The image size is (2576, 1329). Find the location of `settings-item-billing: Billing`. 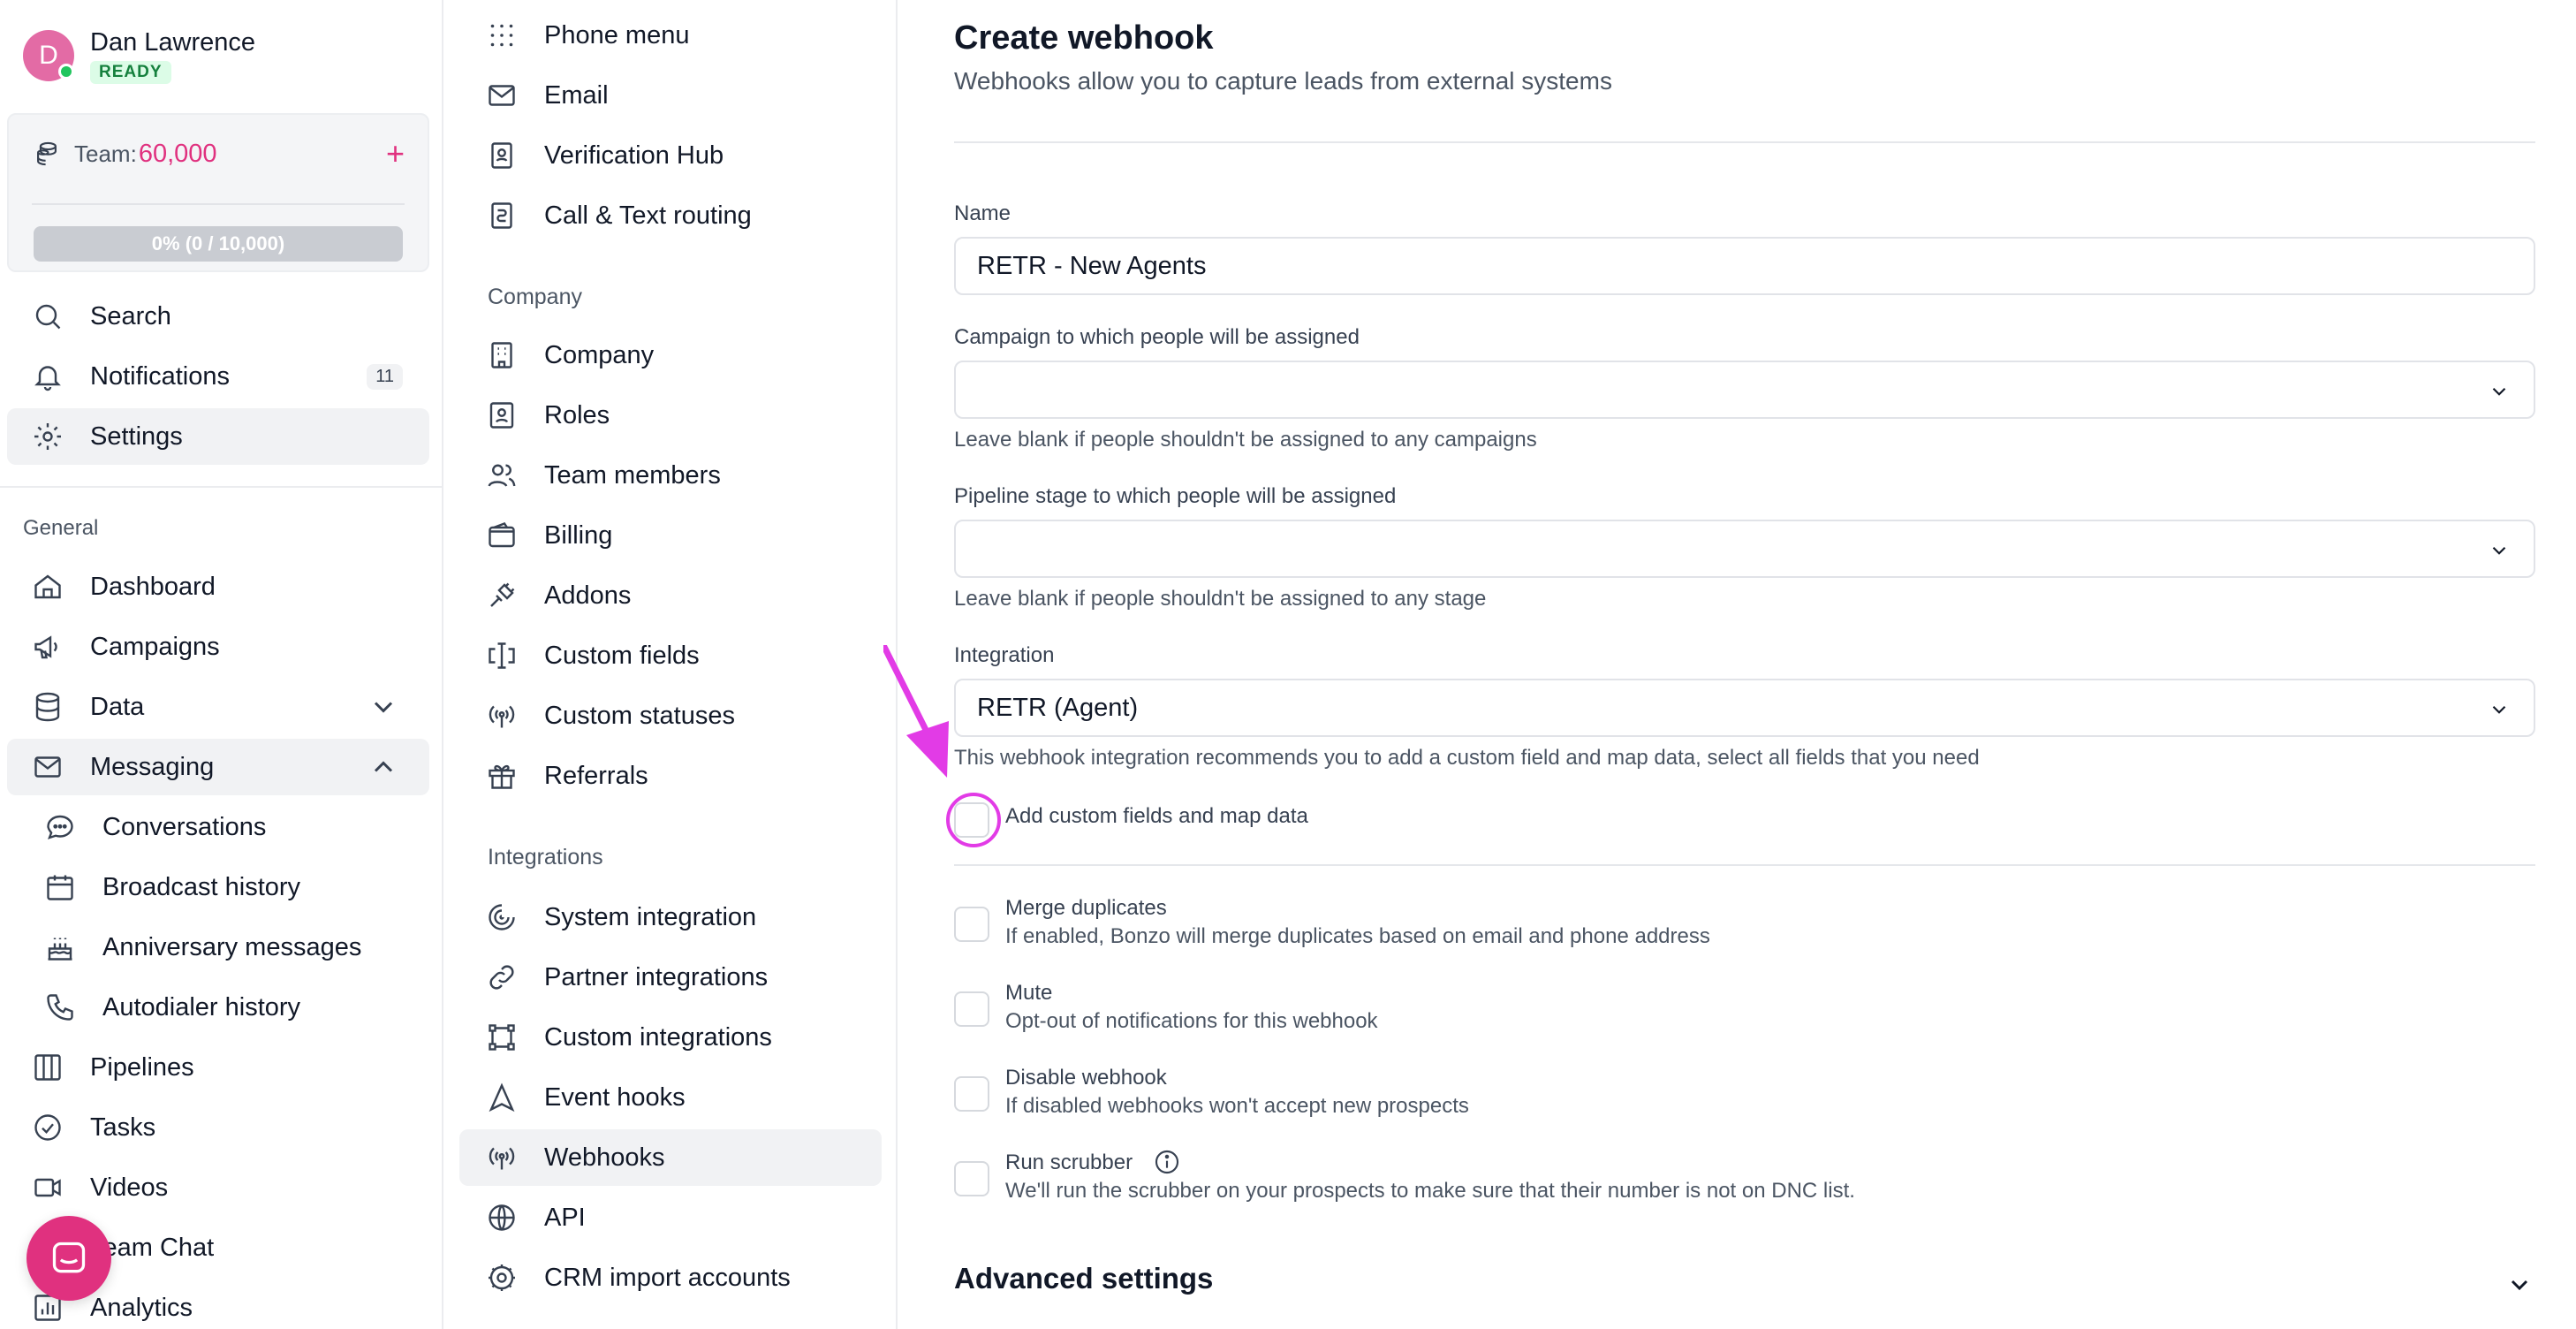

settings-item-billing: Billing is located at coordinates (670, 535).